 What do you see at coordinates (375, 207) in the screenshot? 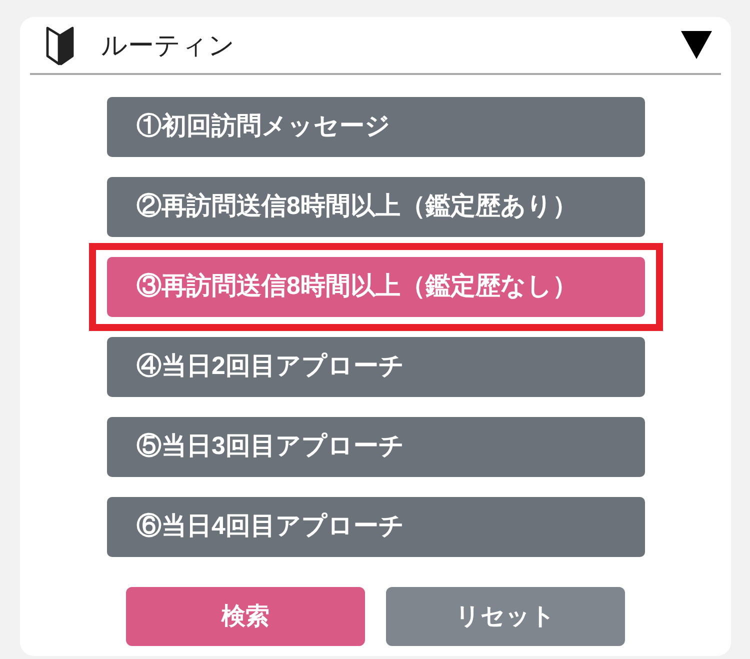
I see `routine-button: ②再訪問送信8時間以上（鑑定歴あり）` at bounding box center [375, 207].